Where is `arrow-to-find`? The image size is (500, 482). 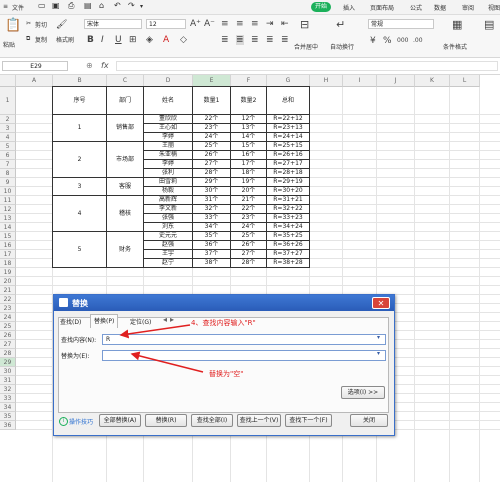
arrow-to-find is located at coordinates (155, 331).